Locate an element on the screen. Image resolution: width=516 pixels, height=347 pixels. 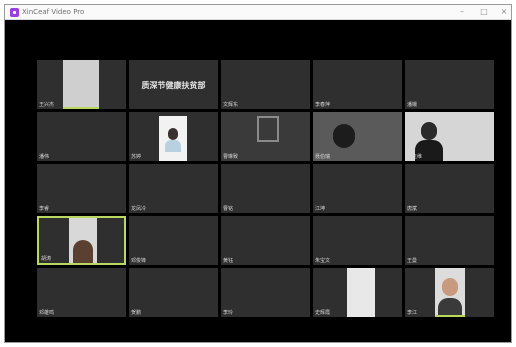
person-silhouette-body is located at coordinates (173, 146).